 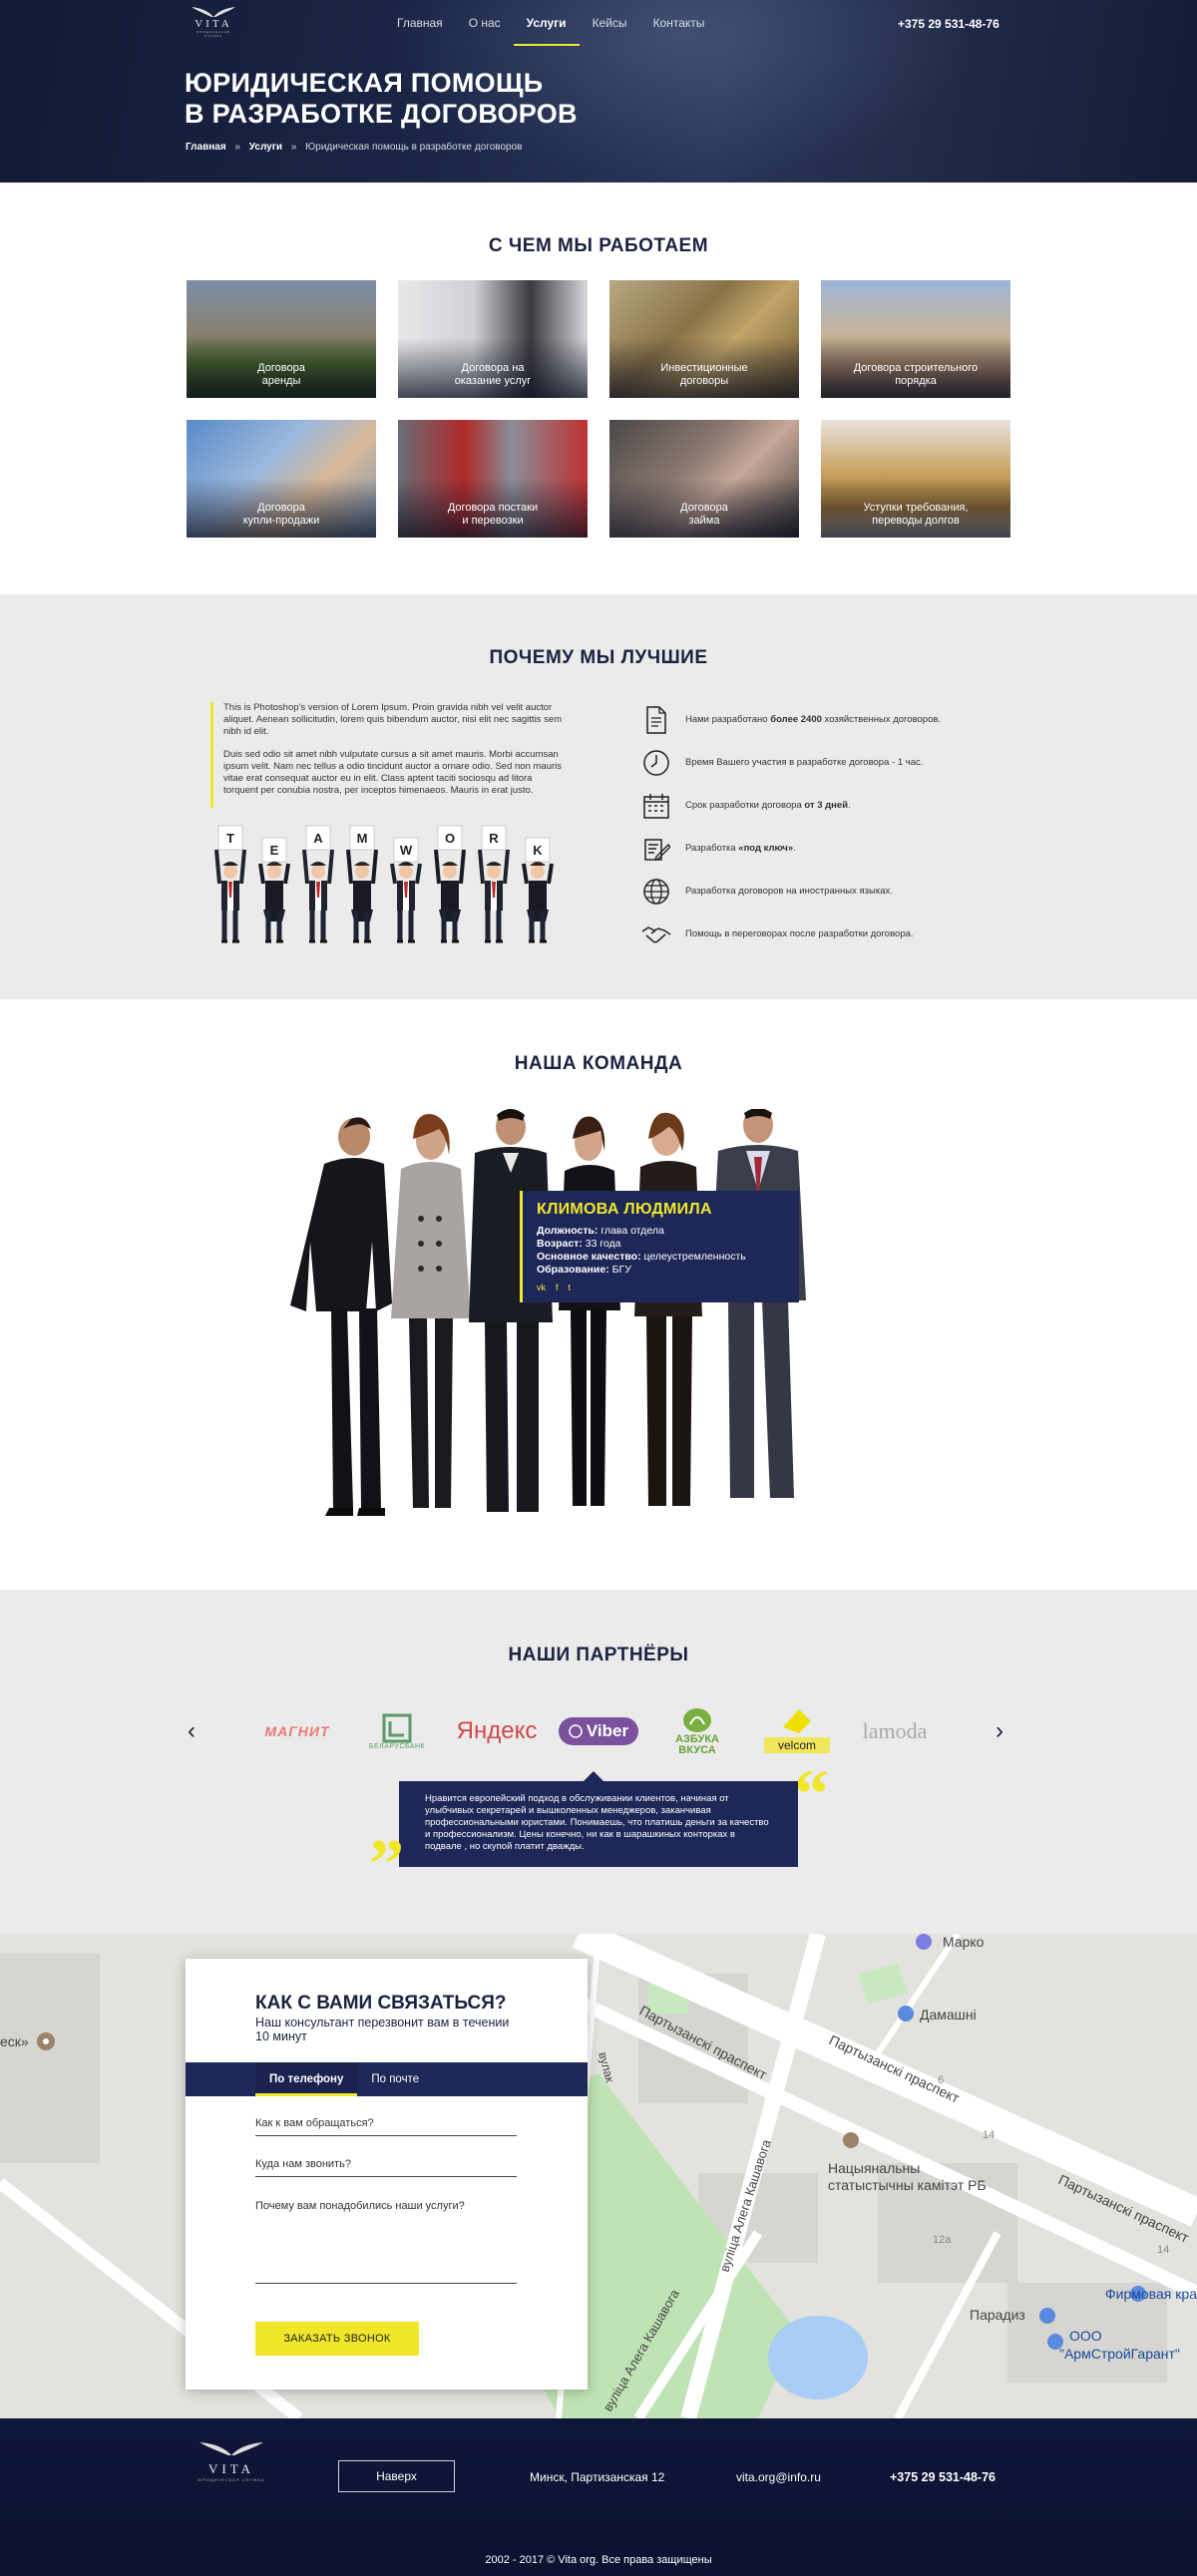 I want to click on tile-lease: Договора аренды, so click(x=281, y=339).